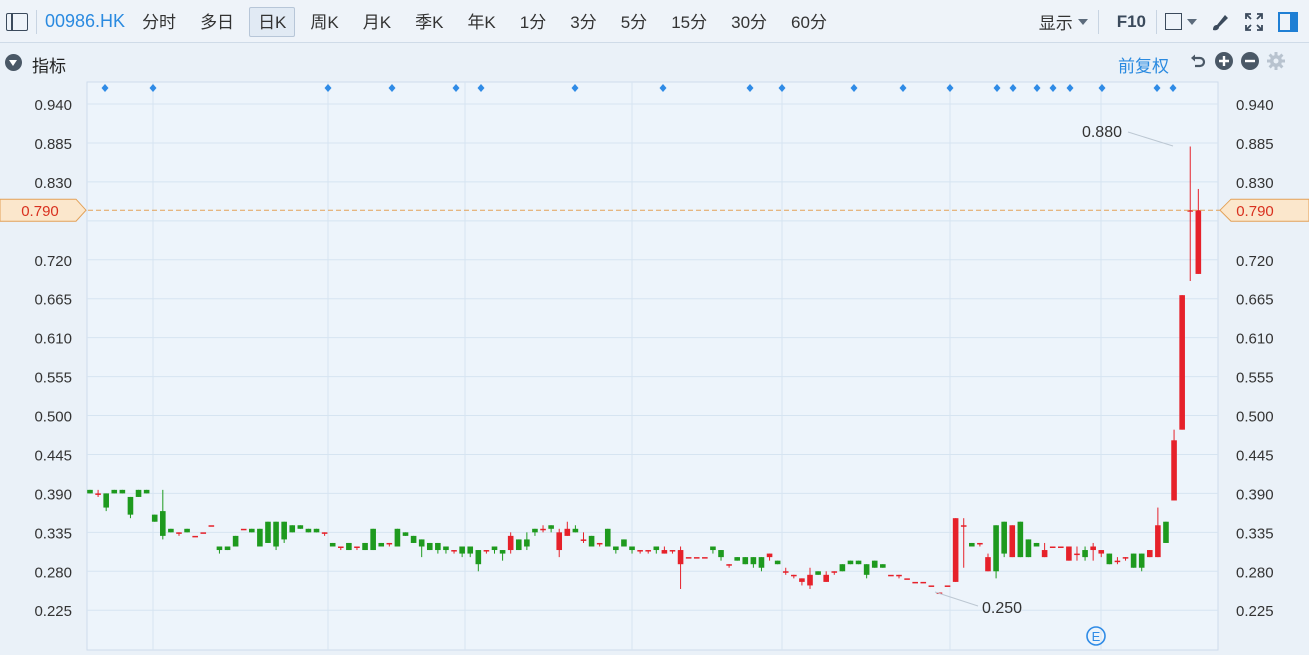  I want to click on y-tick-label-right: 0.445, so click(1255, 455).